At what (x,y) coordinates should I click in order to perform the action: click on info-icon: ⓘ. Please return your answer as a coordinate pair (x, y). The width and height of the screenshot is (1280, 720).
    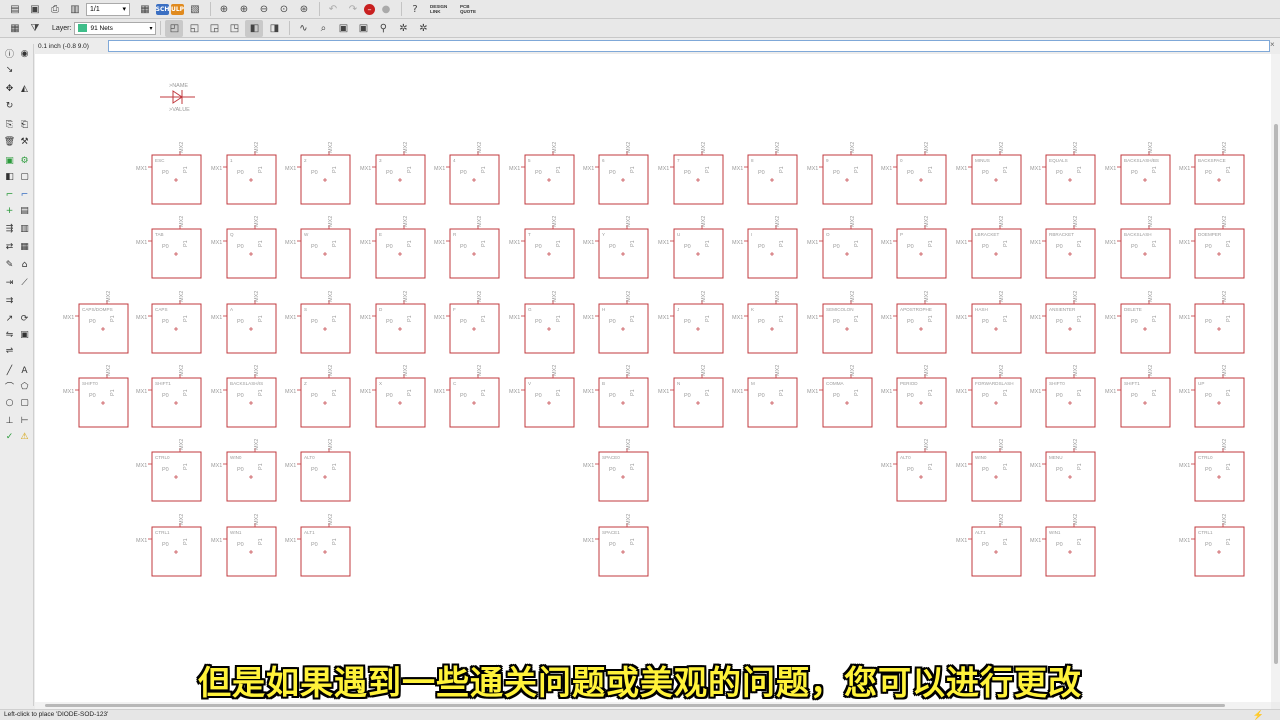
    Looking at the image, I should click on (9, 53).